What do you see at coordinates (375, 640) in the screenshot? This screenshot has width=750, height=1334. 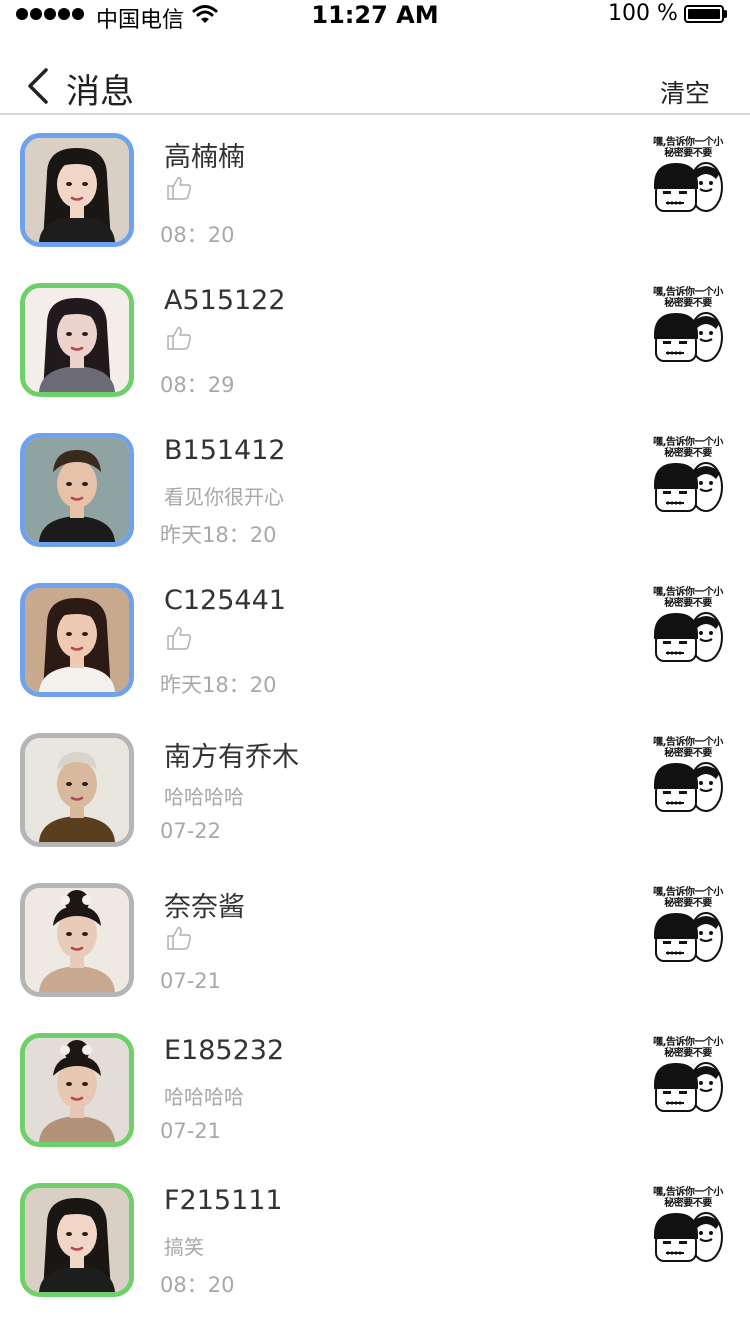 I see `message-item: C125441 昨天18：20 嘿,告诉你一个小秘密要不要` at bounding box center [375, 640].